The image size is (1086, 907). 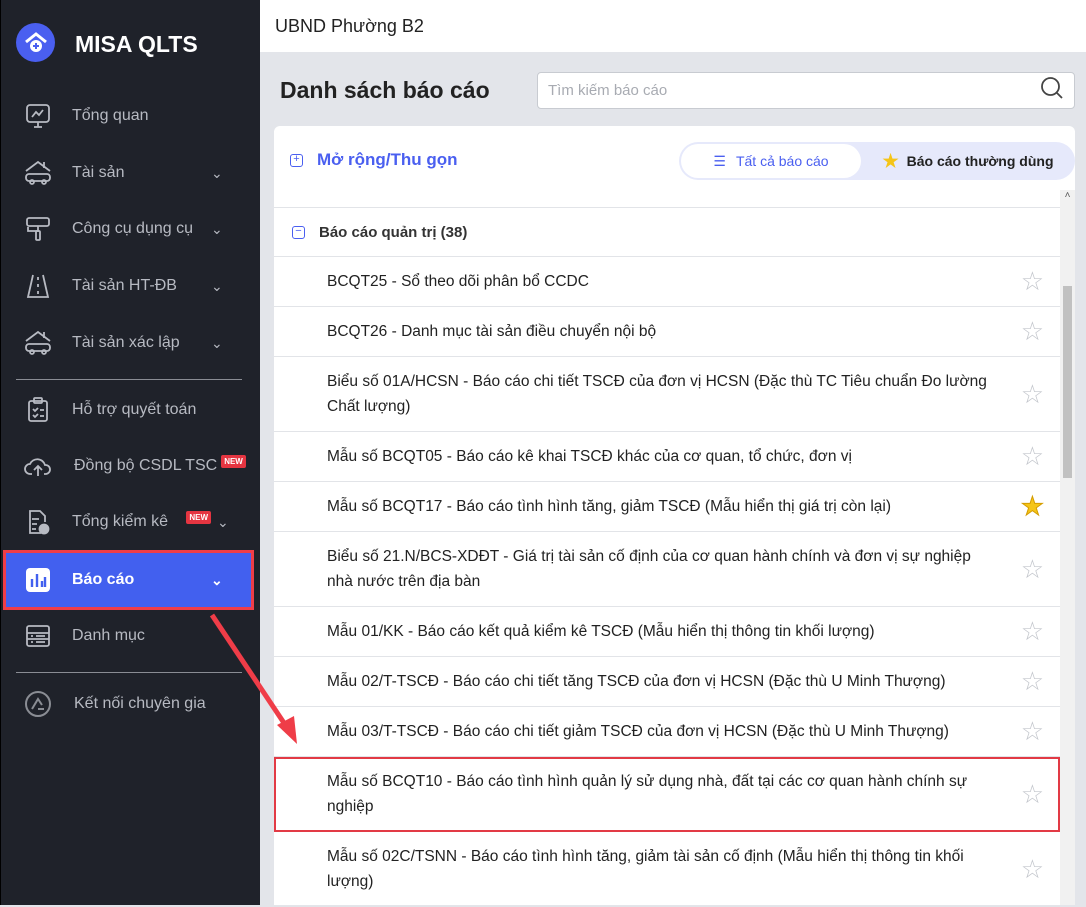 I want to click on annotation-arrow, so click(x=253, y=678).